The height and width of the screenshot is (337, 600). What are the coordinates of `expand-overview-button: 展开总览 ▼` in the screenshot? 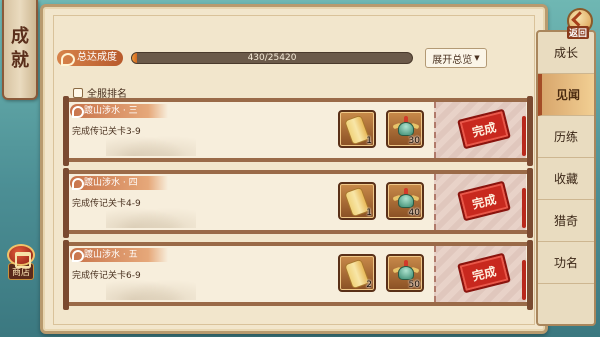 It's located at (456, 58).